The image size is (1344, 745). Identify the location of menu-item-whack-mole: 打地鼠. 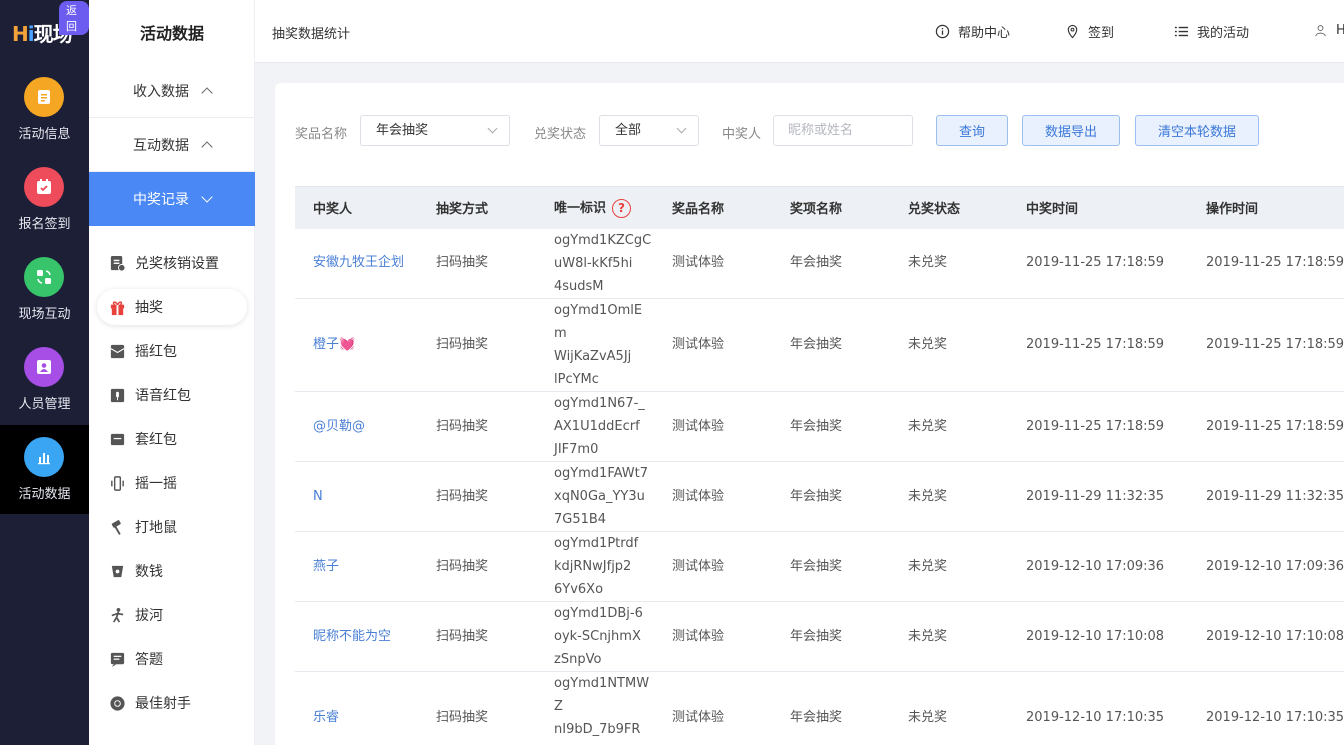
(172, 527).